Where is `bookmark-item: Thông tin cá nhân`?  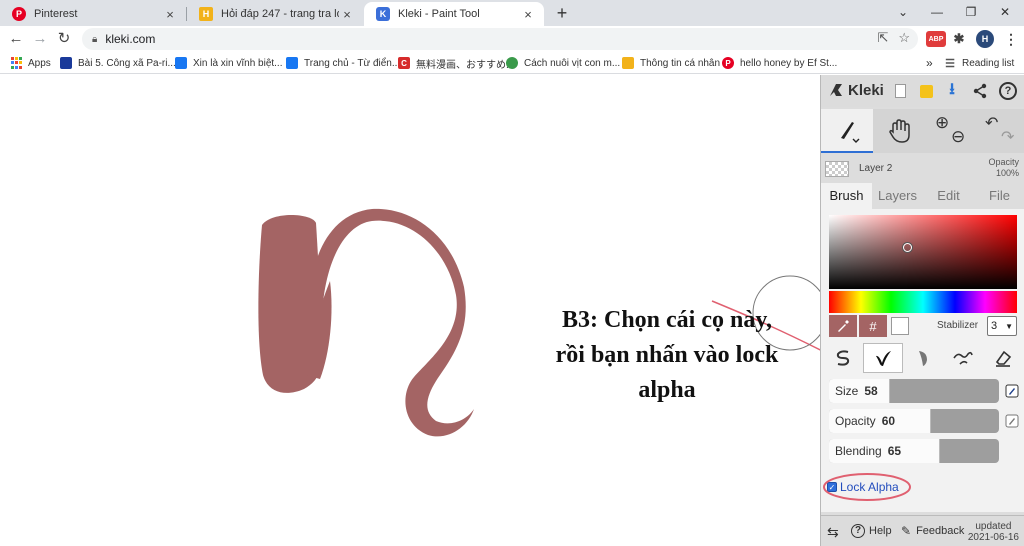
bookmark-item: Thông tin cá nhân is located at coordinates (671, 63).